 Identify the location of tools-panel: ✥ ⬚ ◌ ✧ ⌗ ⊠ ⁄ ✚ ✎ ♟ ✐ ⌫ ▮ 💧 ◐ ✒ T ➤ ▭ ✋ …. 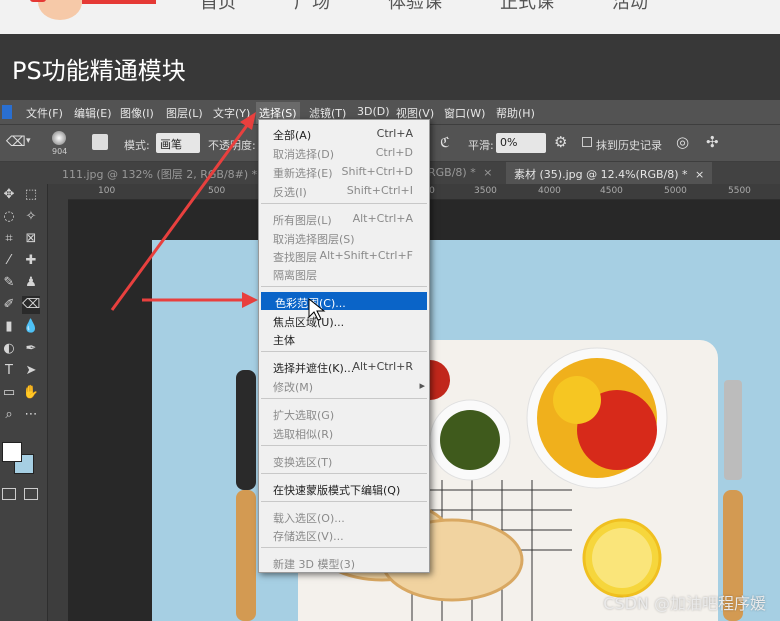
(24, 402).